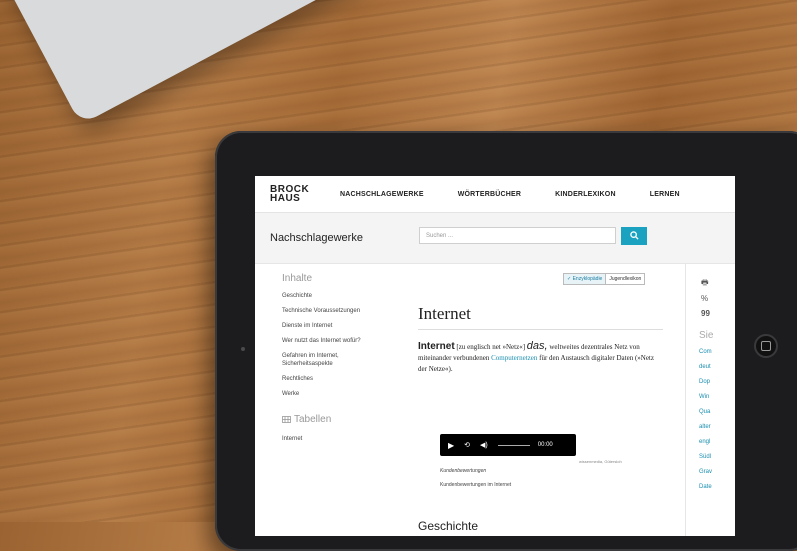 This screenshot has width=797, height=551. I want to click on tables-heading: Tabellen, so click(342, 419).